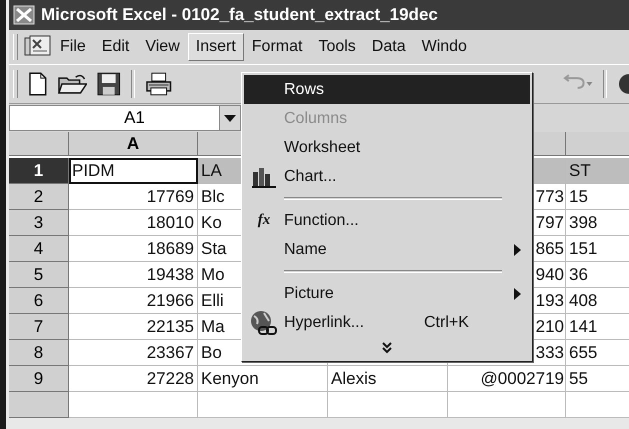  What do you see at coordinates (39, 197) in the screenshot?
I see `row-header: 2` at bounding box center [39, 197].